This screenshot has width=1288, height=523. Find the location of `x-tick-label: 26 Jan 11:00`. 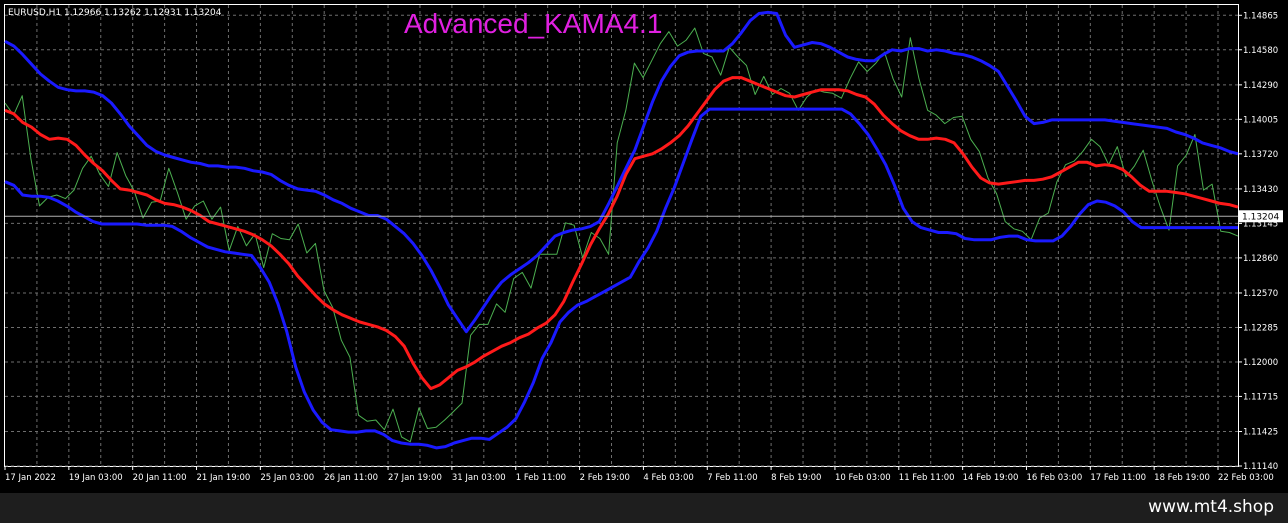

x-tick-label: 26 Jan 11:00 is located at coordinates (351, 478).